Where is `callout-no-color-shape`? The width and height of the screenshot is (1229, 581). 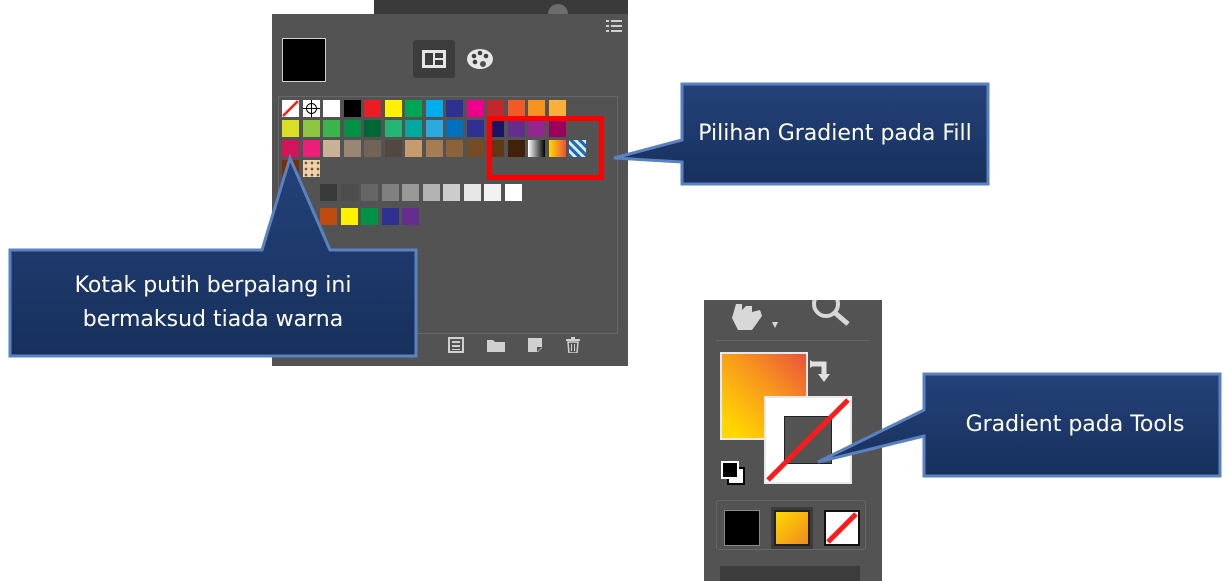 callout-no-color-shape is located at coordinates (213, 255).